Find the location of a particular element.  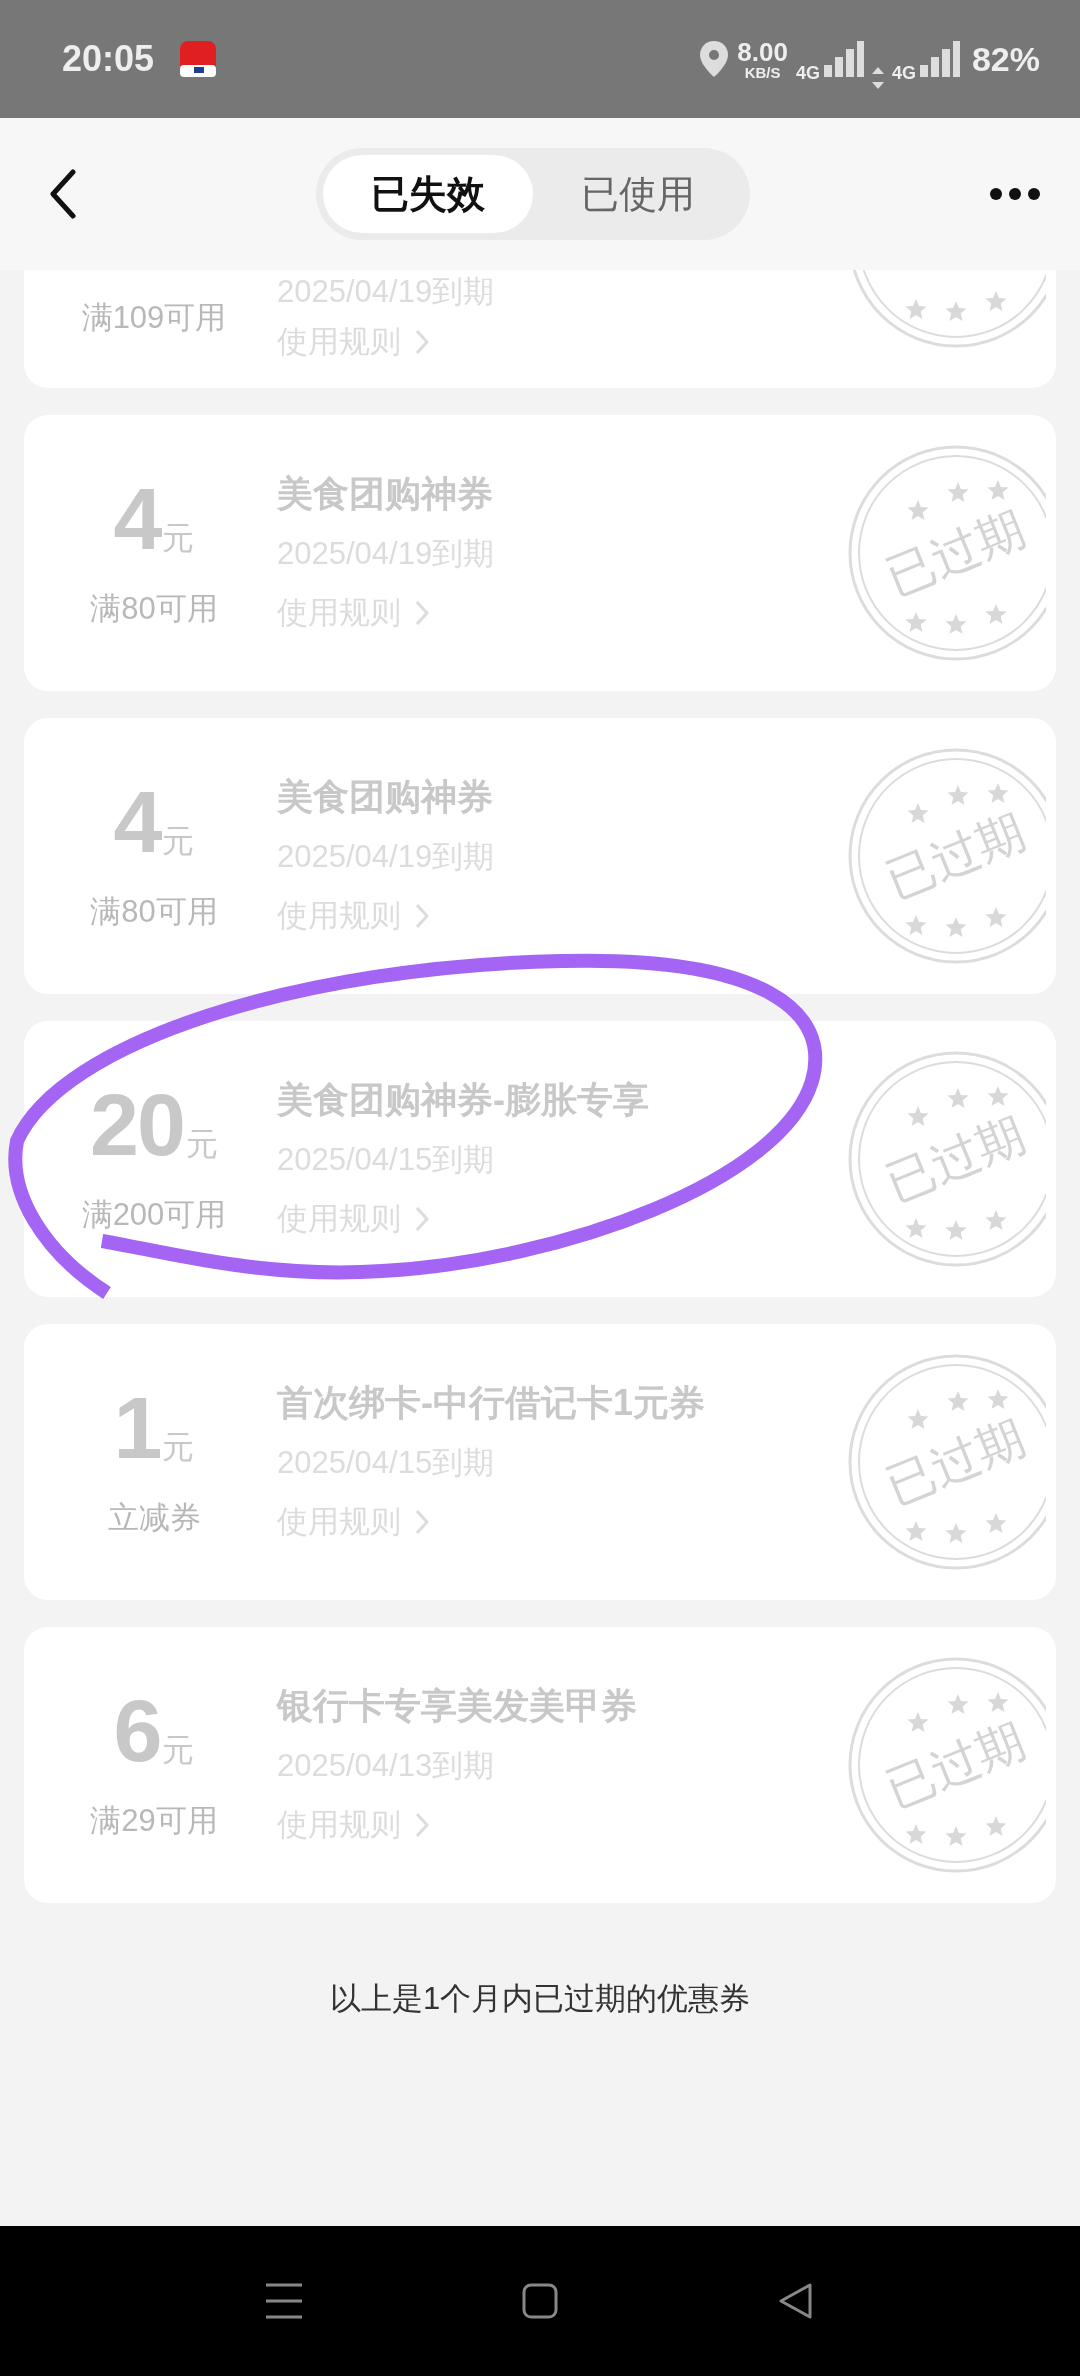

more-icon is located at coordinates (1015, 194).